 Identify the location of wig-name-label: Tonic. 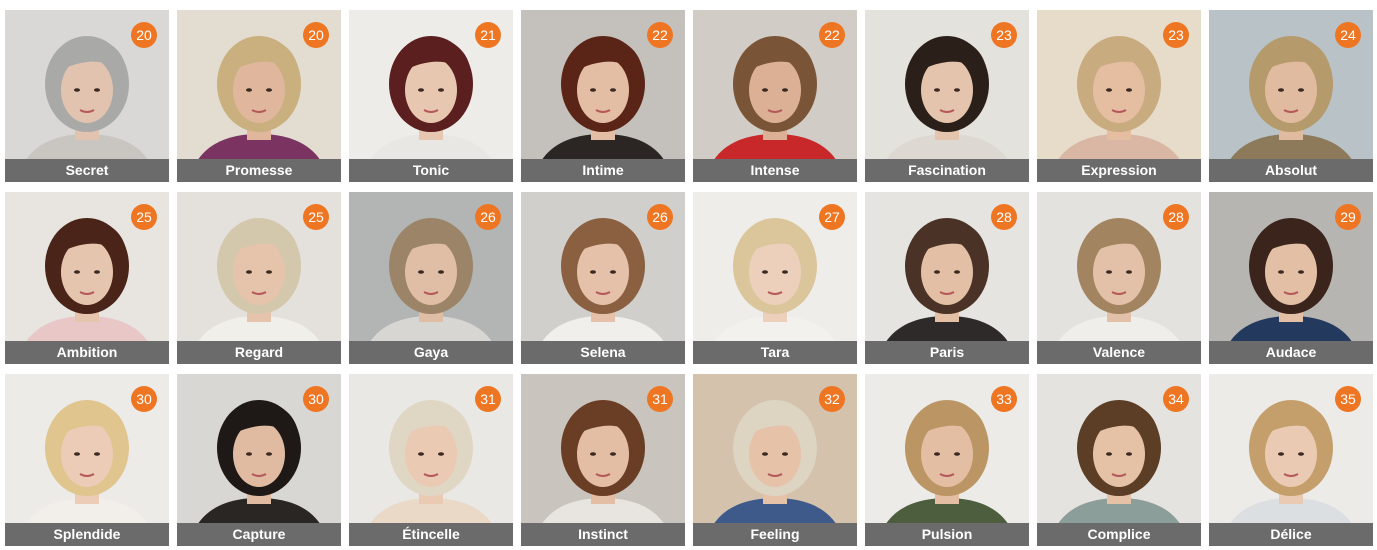
(431, 170).